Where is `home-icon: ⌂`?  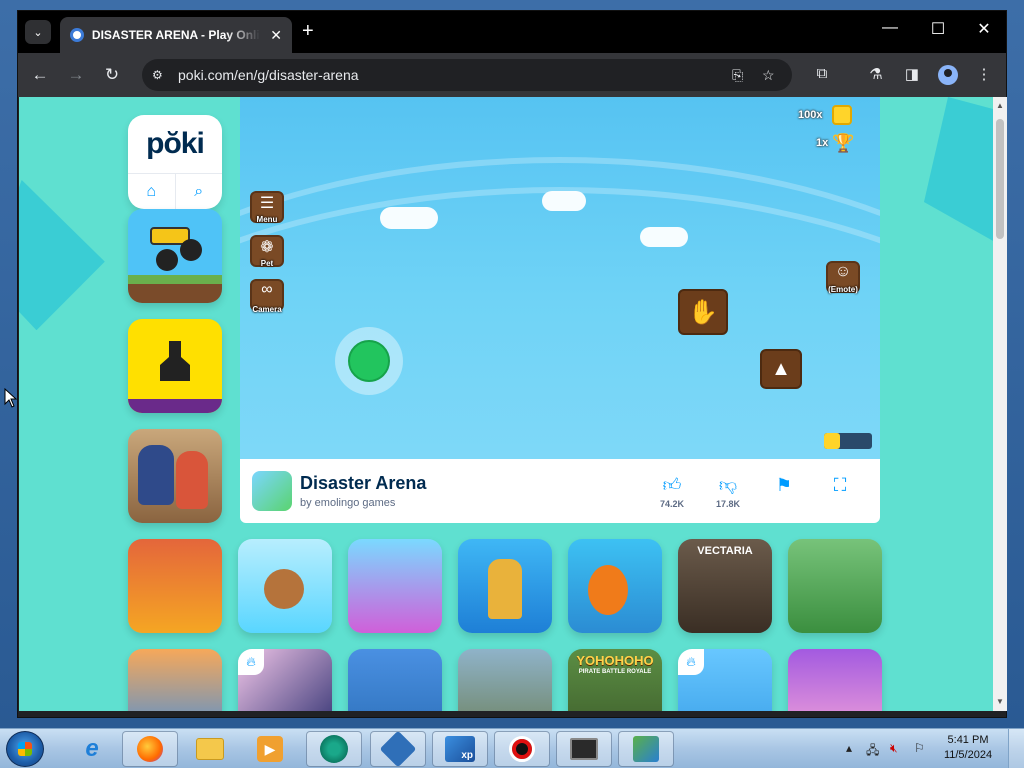
home-icon: ⌂ is located at coordinates (152, 191).